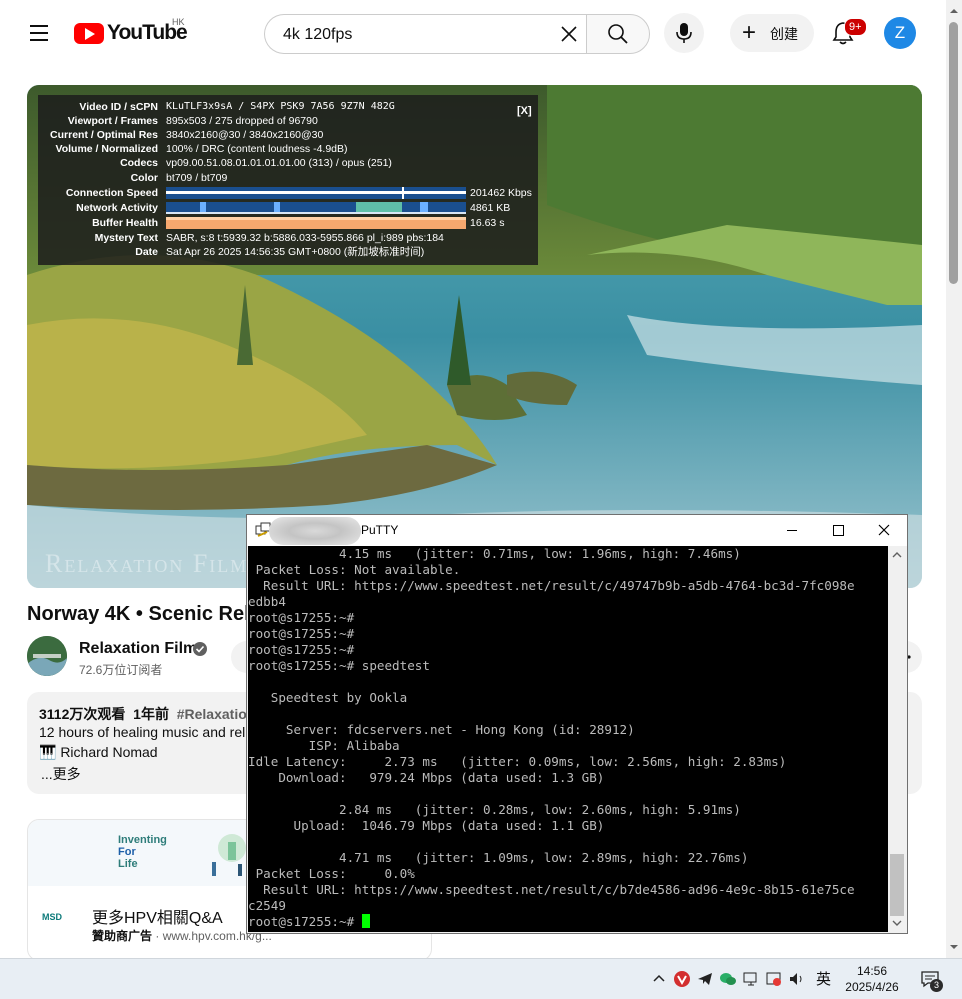 The width and height of the screenshot is (962, 999). I want to click on terminal-scroll-down-icon, so click(897, 923).